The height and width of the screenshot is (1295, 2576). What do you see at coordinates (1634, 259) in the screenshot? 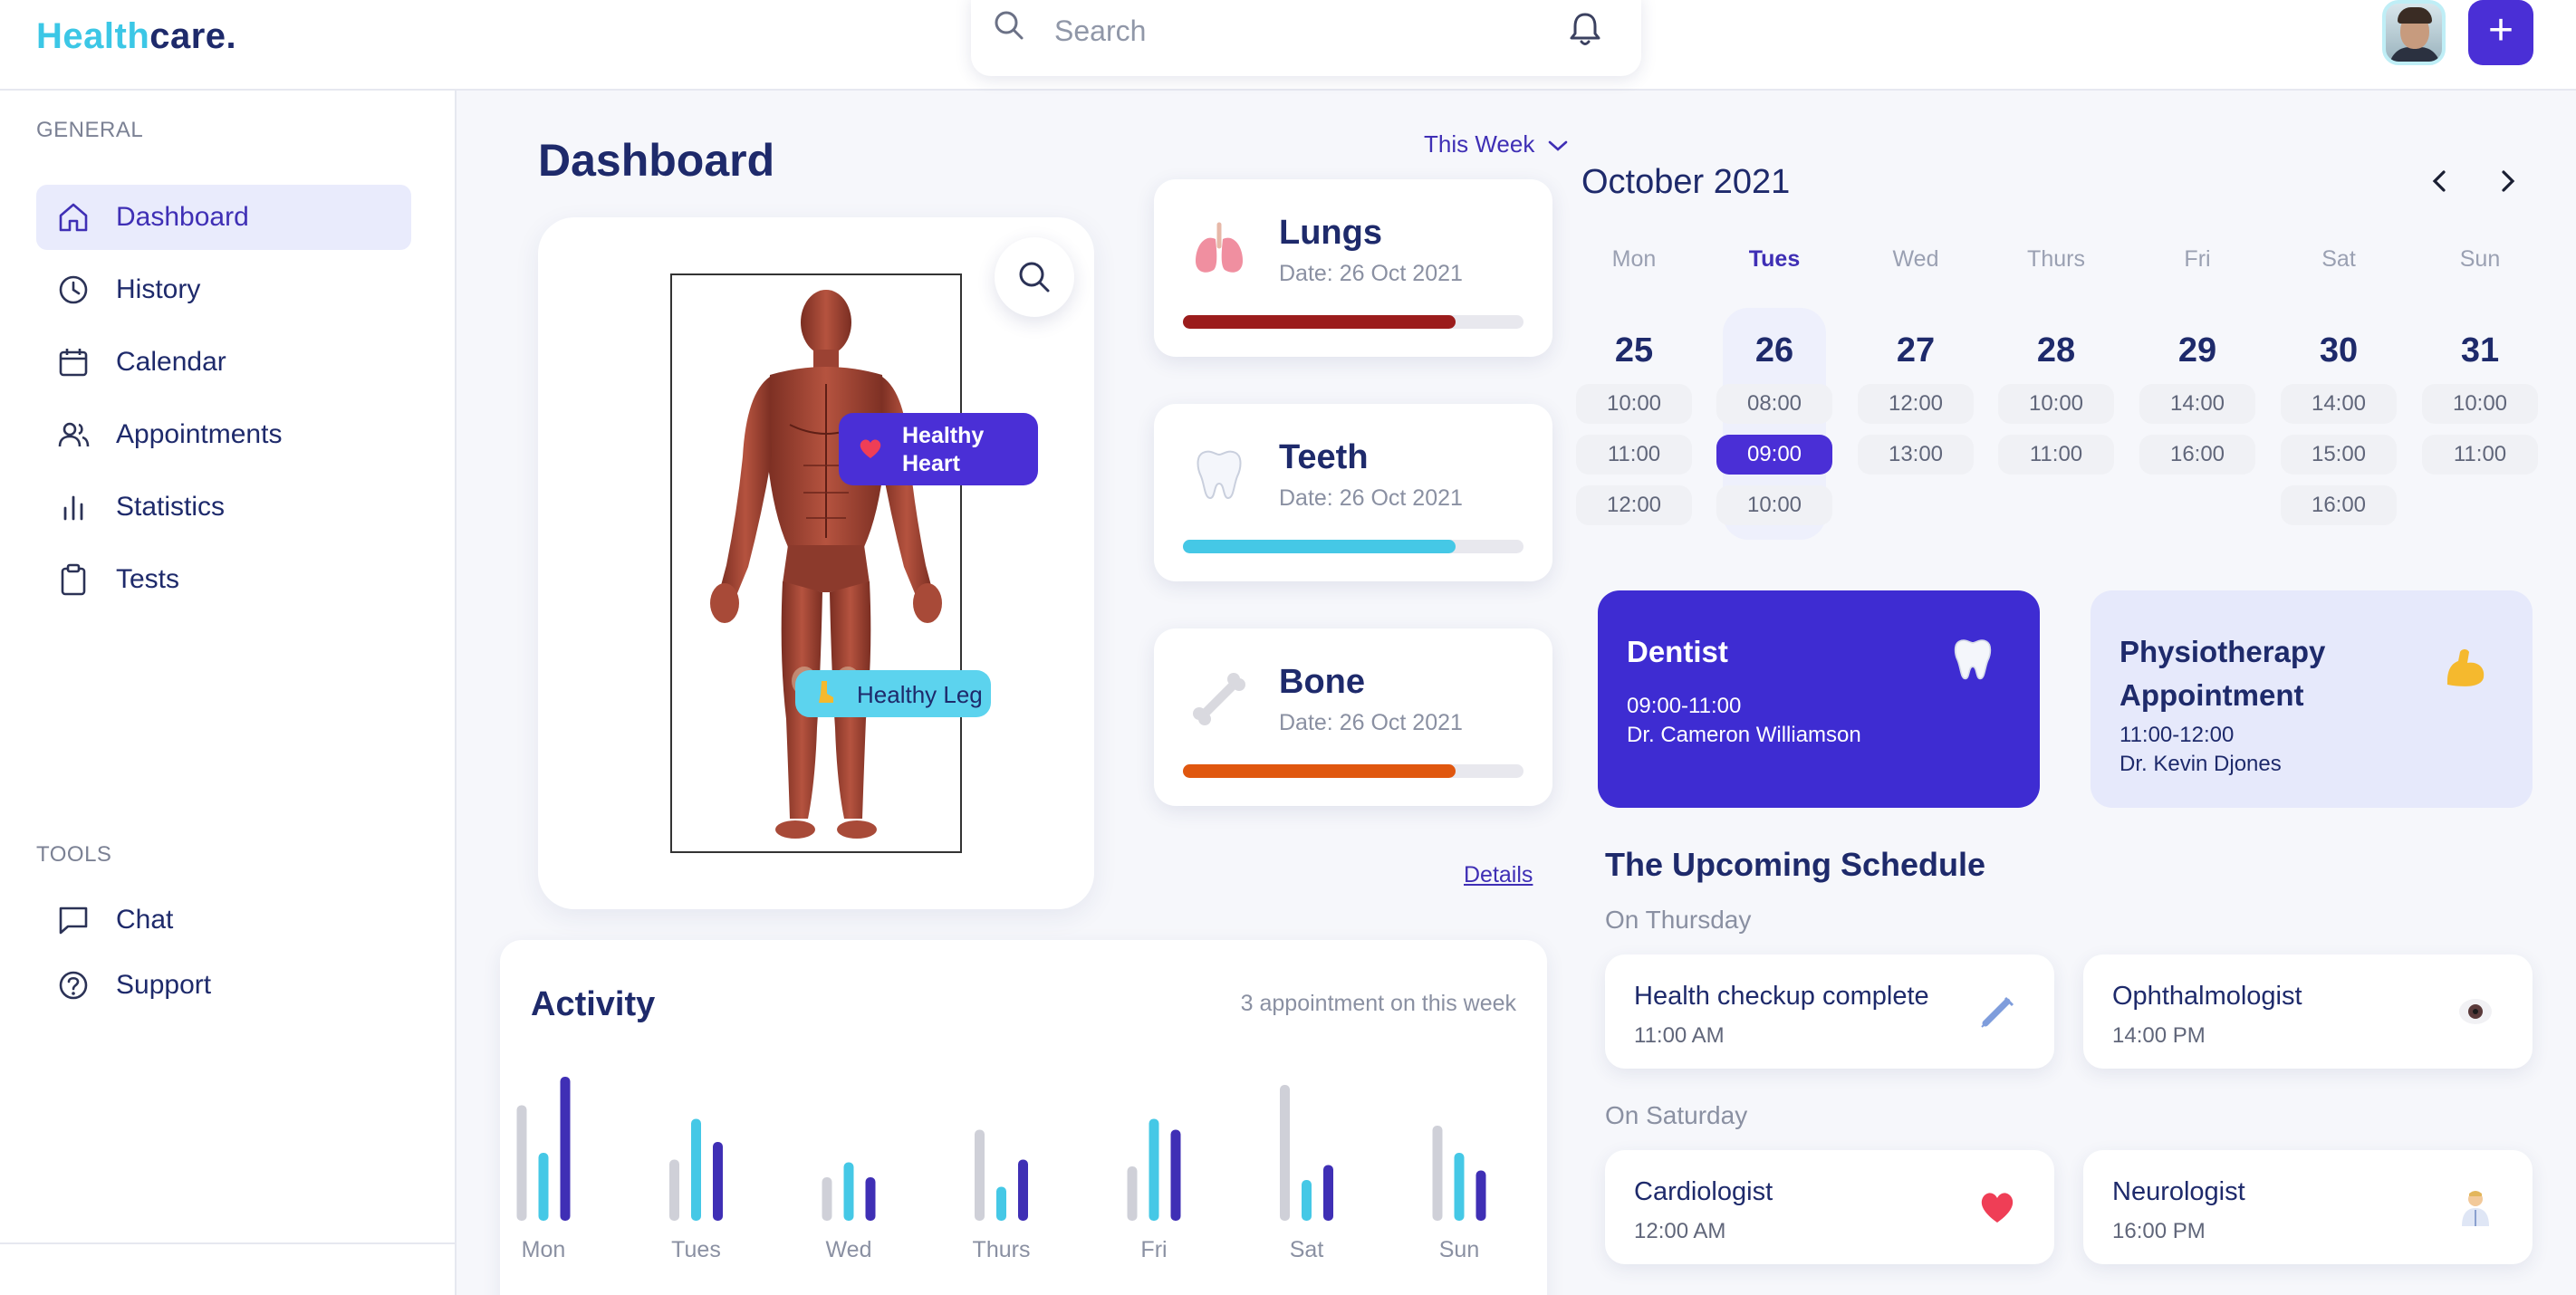
I see `calendar-day-name: Mon` at bounding box center [1634, 259].